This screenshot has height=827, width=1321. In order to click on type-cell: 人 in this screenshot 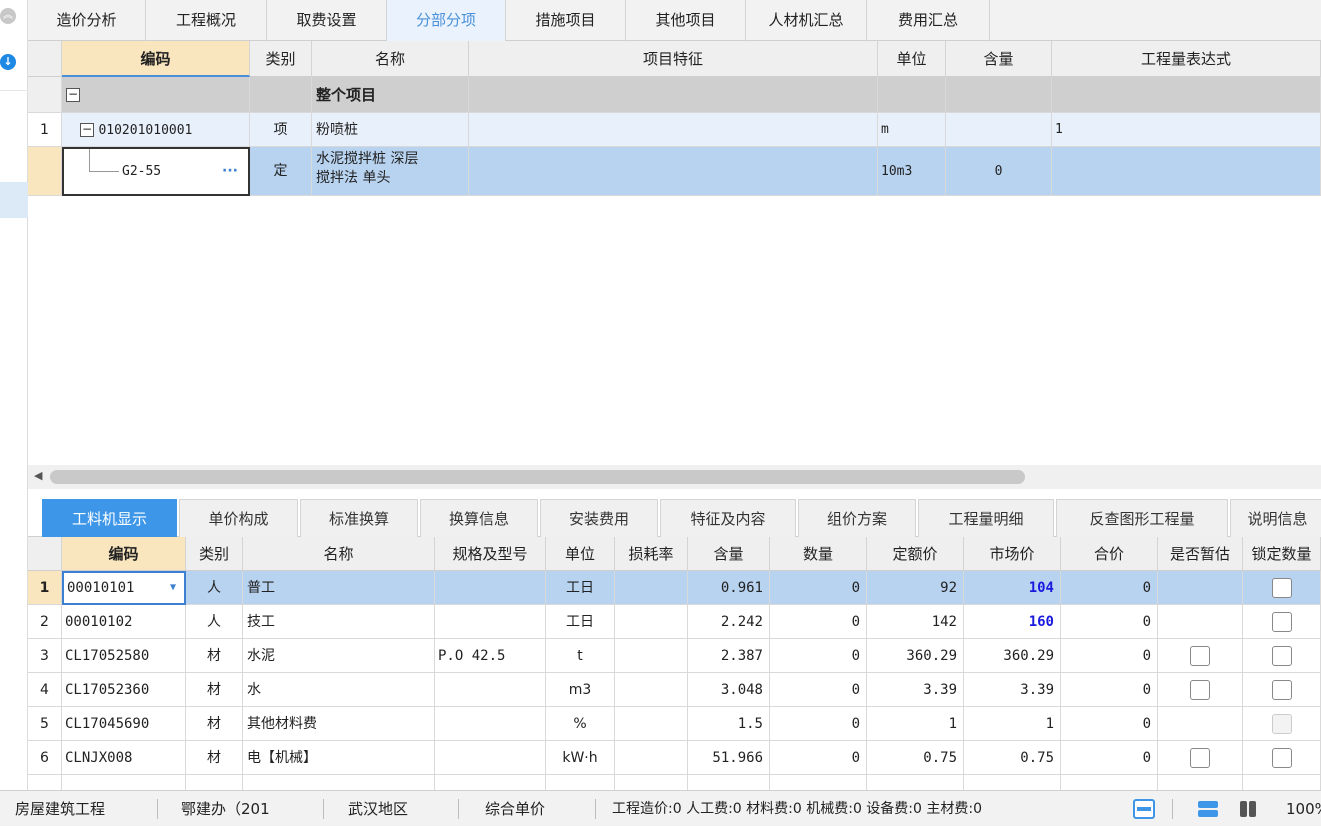, I will do `click(214, 622)`.